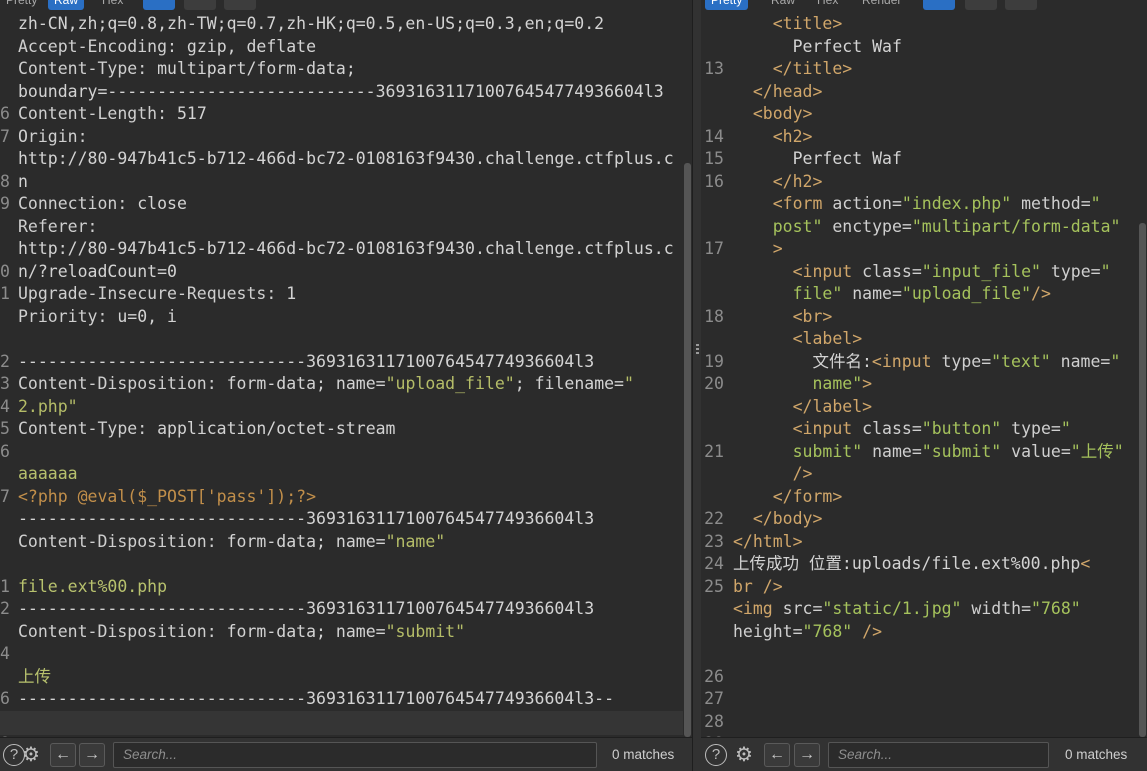 Image resolution: width=1147 pixels, height=771 pixels. Describe the element at coordinates (1142, 480) in the screenshot. I see `response-scroll-thumb` at that location.